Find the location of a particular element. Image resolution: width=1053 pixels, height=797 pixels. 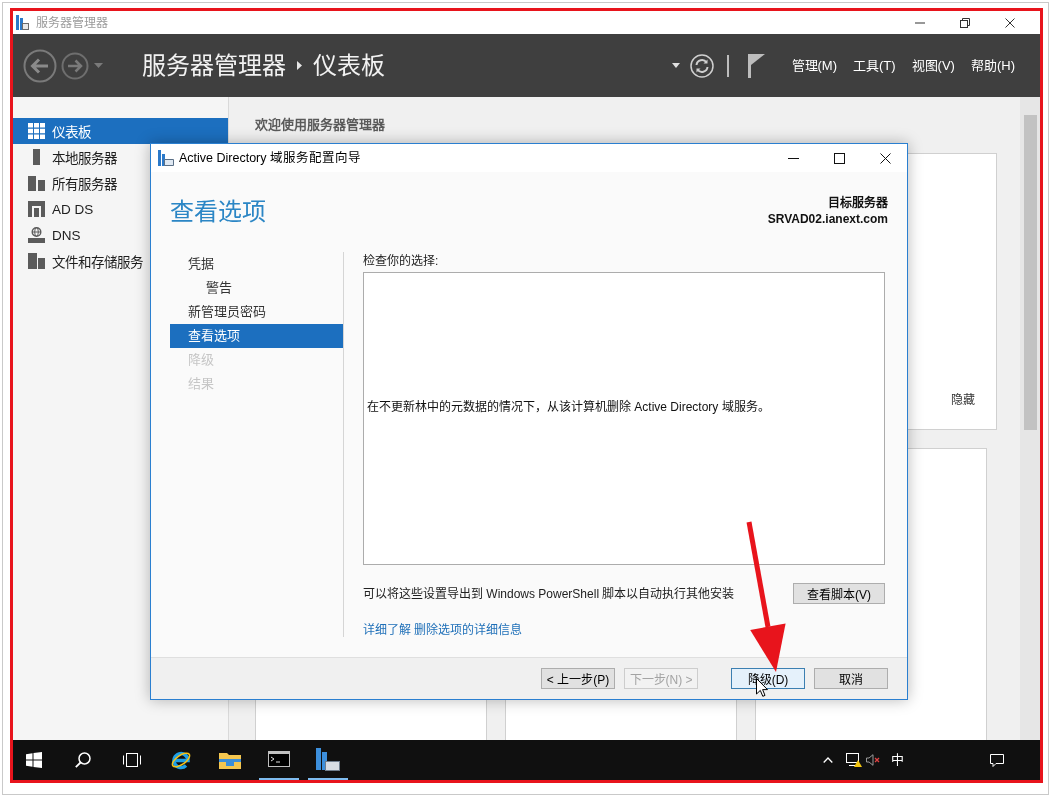

notification-icon is located at coordinates (997, 760).